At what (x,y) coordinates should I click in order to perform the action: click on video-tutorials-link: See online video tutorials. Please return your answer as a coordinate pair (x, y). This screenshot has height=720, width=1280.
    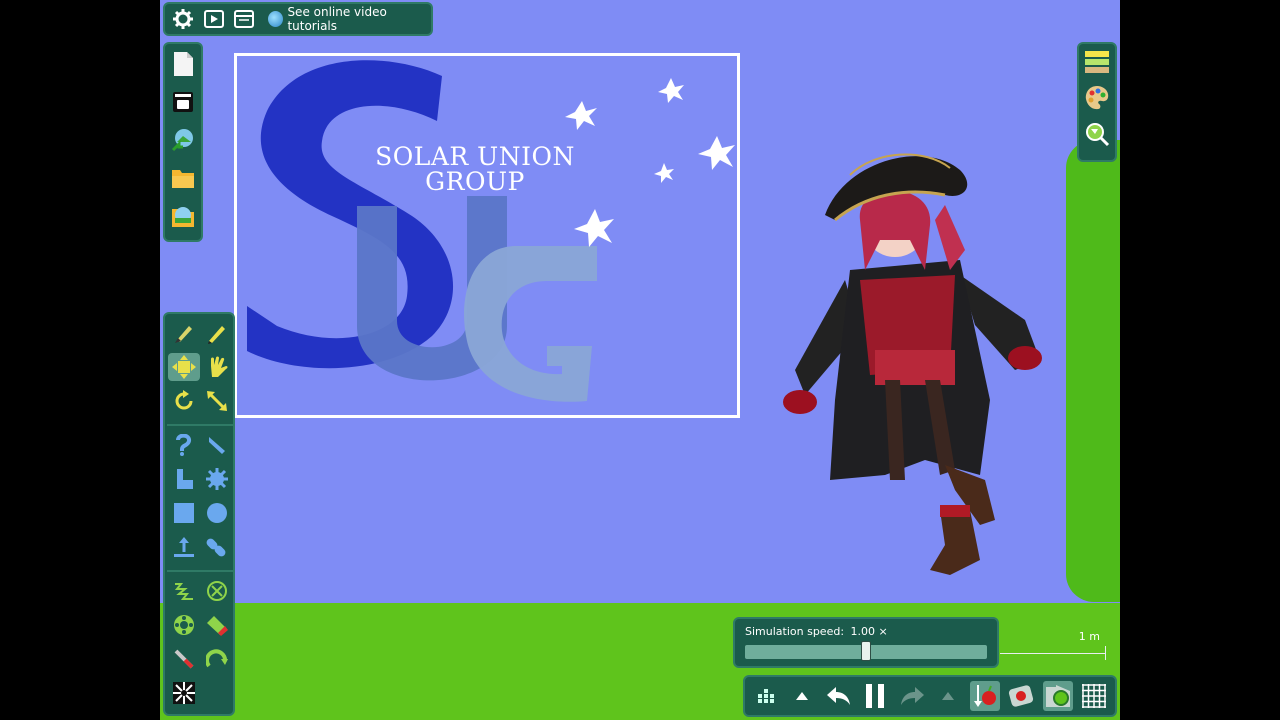
    Looking at the image, I should click on (346, 19).